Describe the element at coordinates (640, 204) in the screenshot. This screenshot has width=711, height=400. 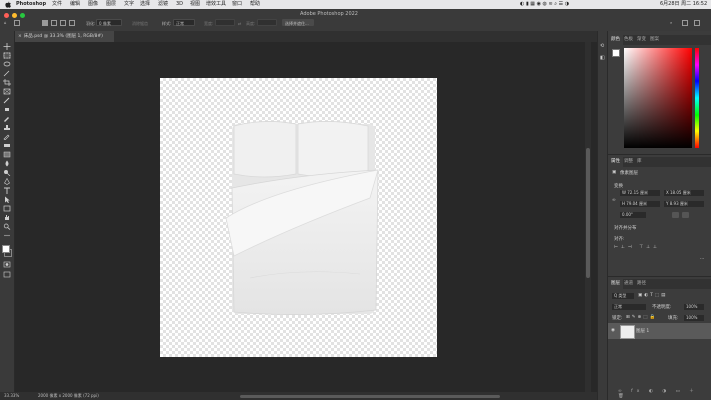
I see `height-field: H 79.04 厘米` at that location.